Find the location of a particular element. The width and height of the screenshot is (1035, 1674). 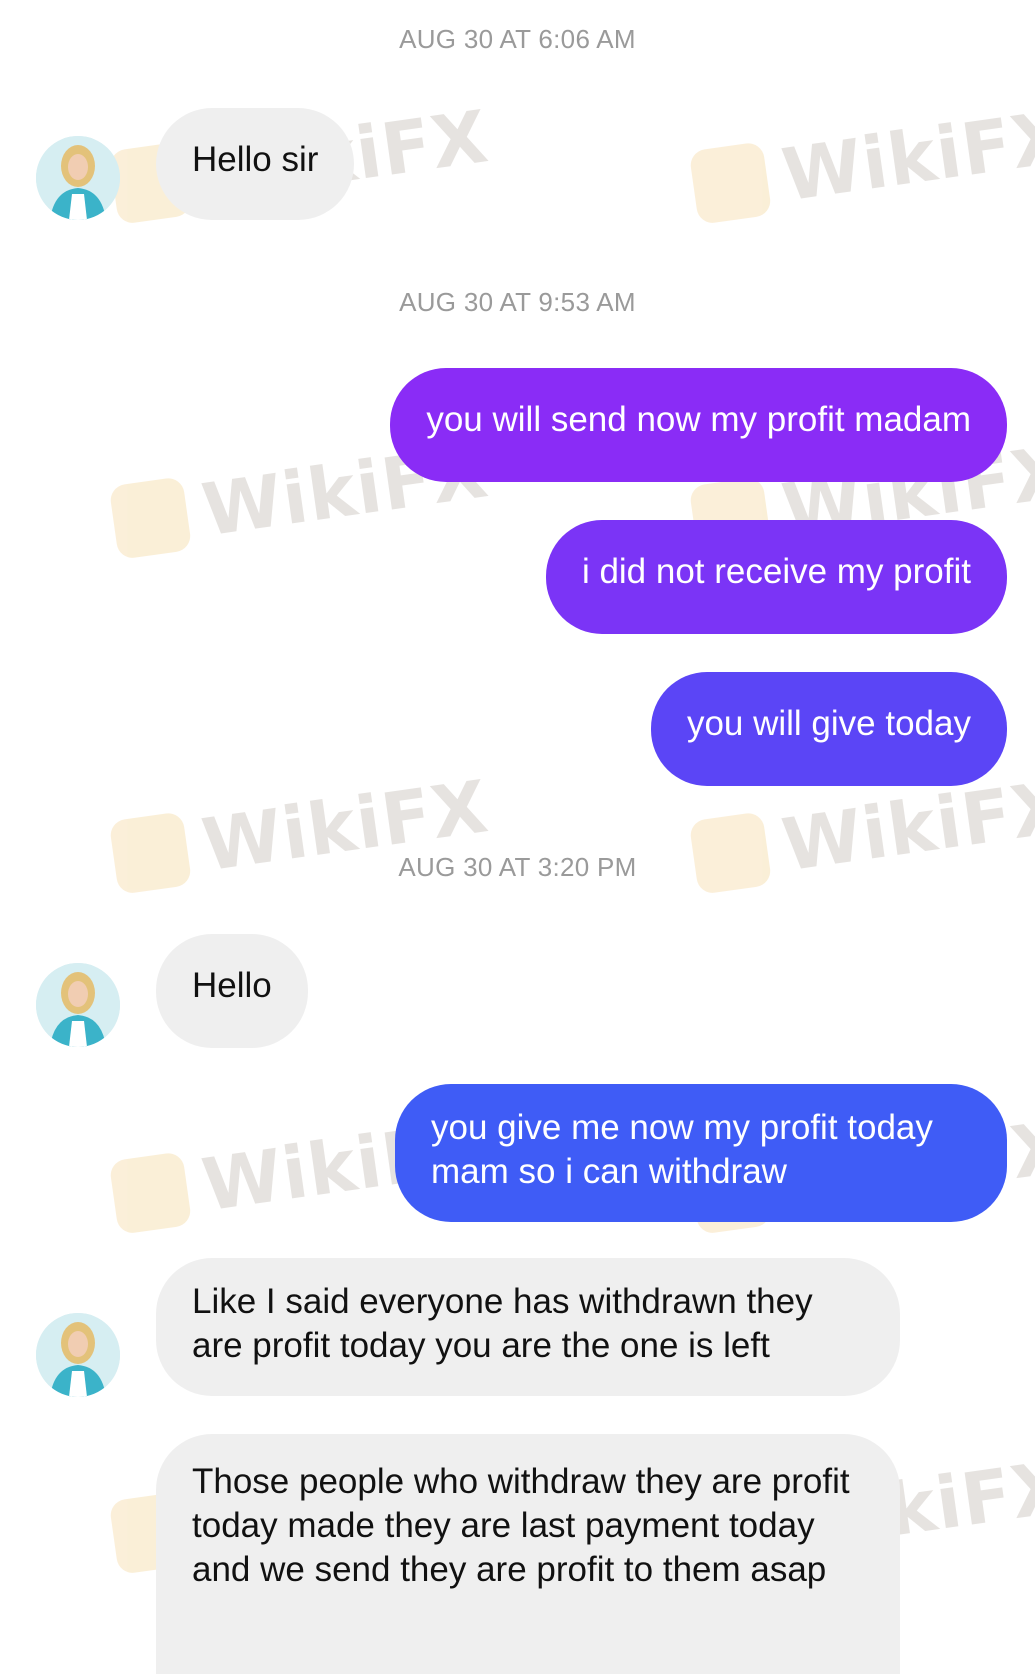

outgoing-message: you will send now my profit madam is located at coordinates (698, 425).